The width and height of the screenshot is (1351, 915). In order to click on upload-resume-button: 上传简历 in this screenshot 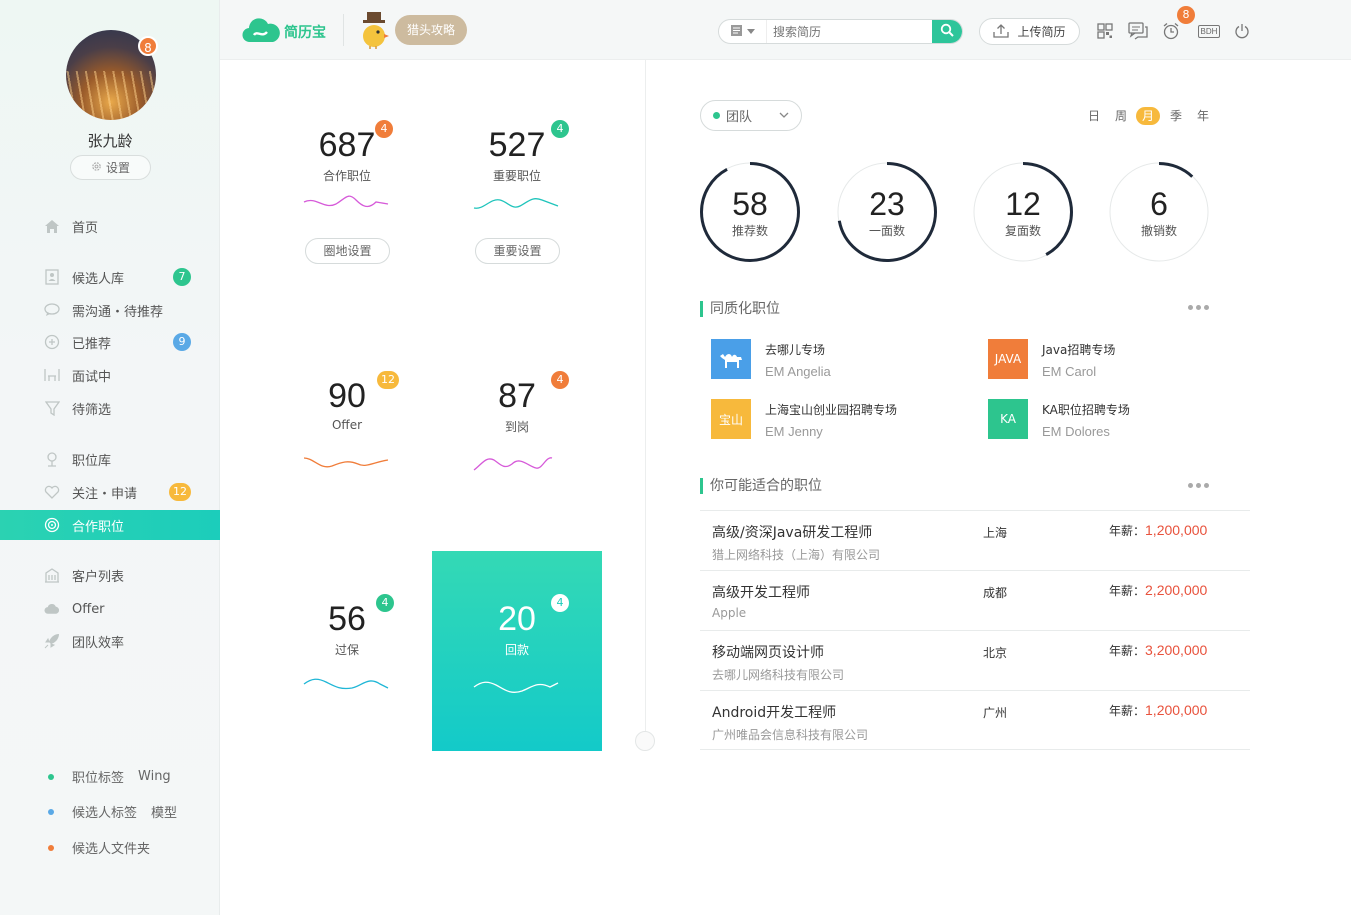, I will do `click(1029, 31)`.